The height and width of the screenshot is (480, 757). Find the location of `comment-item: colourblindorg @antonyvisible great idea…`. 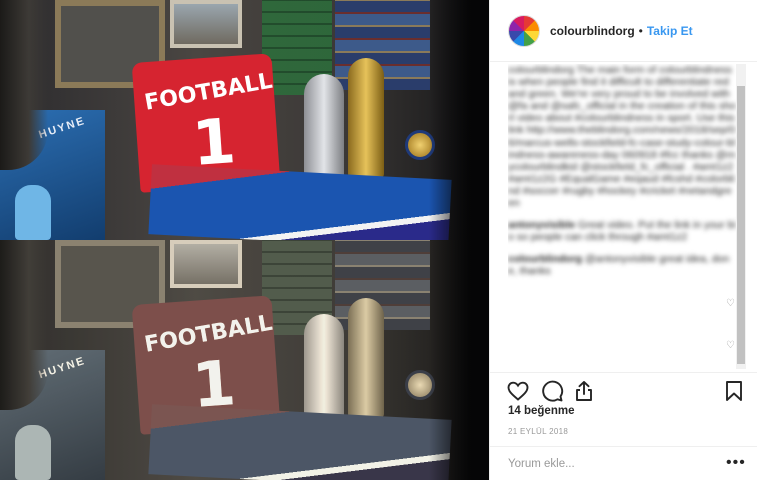

comment-item: colourblindorg @antonyvisible great idea… is located at coordinates (622, 265).